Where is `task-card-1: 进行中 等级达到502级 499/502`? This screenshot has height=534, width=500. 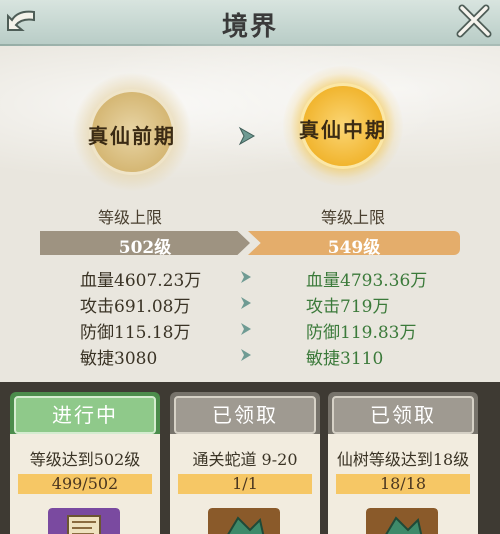
task-card-1: 进行中 等级达到502级 499/502 is located at coordinates (85, 463).